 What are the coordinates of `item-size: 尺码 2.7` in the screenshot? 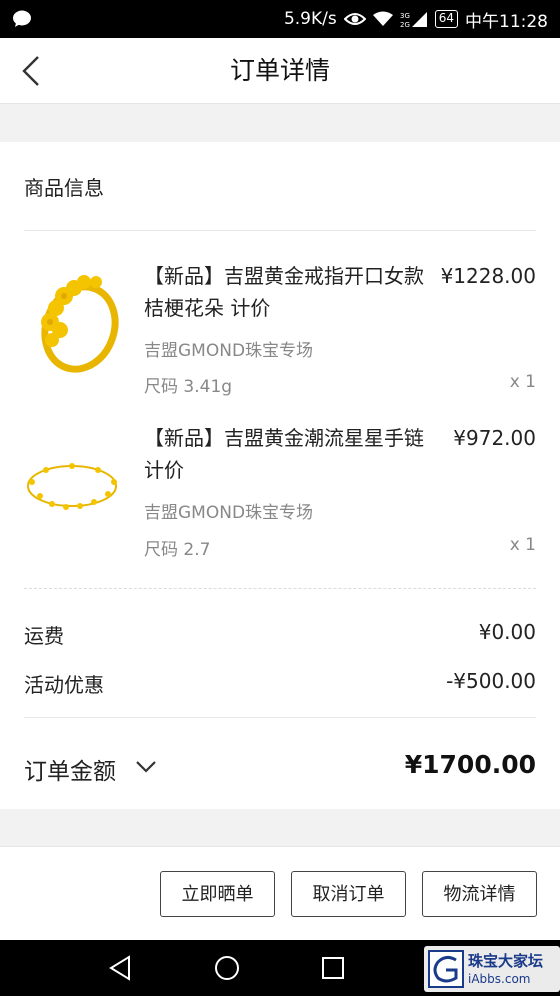 It's located at (177, 550).